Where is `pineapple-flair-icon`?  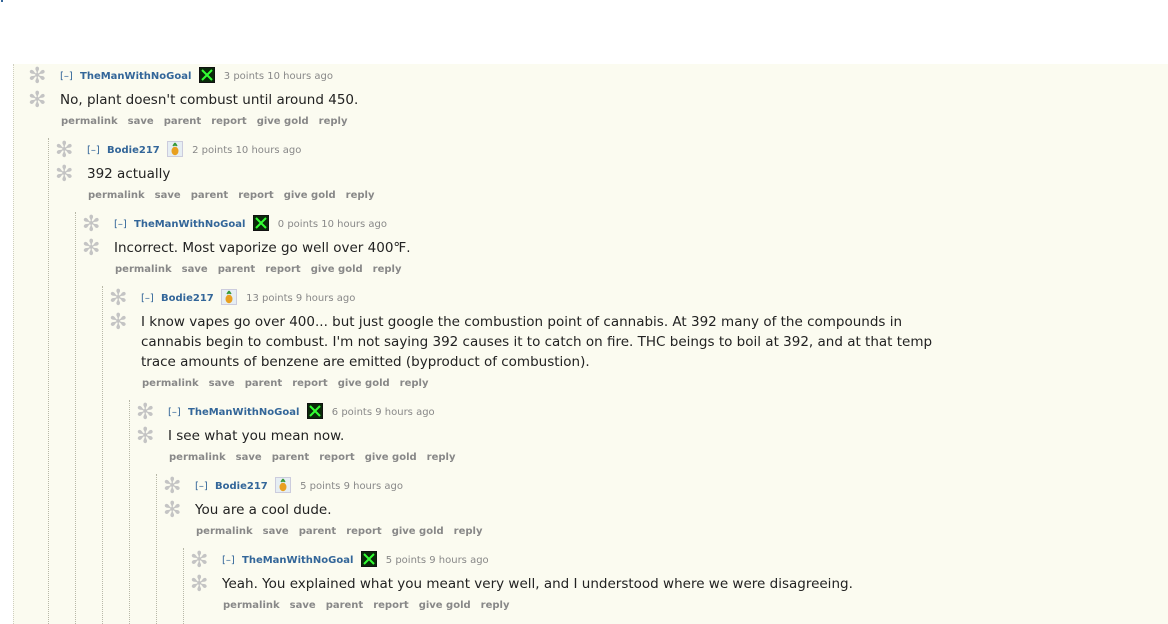 pineapple-flair-icon is located at coordinates (228, 297).